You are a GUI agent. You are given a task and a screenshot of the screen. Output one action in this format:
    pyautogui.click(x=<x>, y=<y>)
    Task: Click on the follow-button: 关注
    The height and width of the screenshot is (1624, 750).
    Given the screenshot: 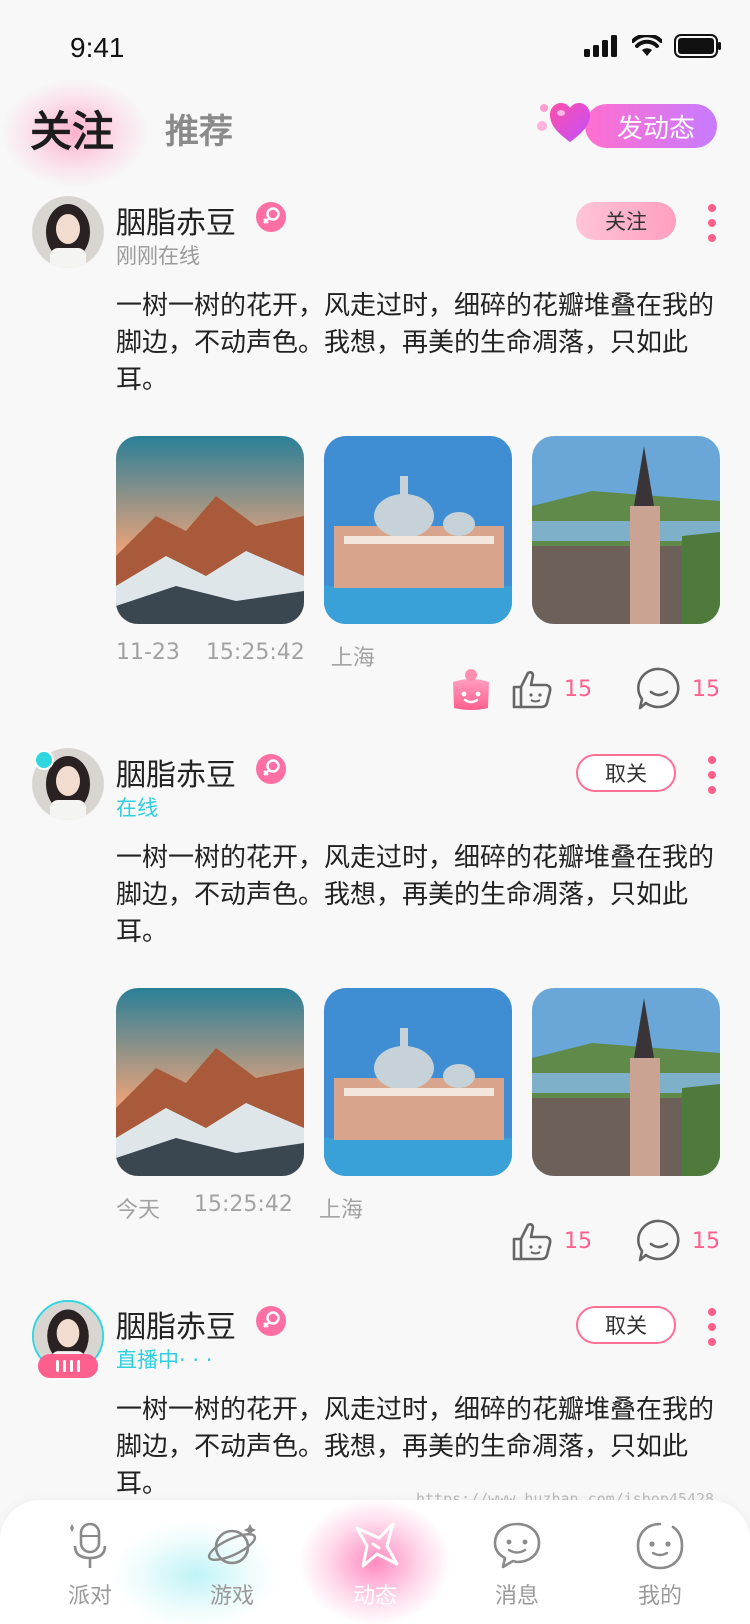 What is the action you would take?
    pyautogui.click(x=626, y=221)
    